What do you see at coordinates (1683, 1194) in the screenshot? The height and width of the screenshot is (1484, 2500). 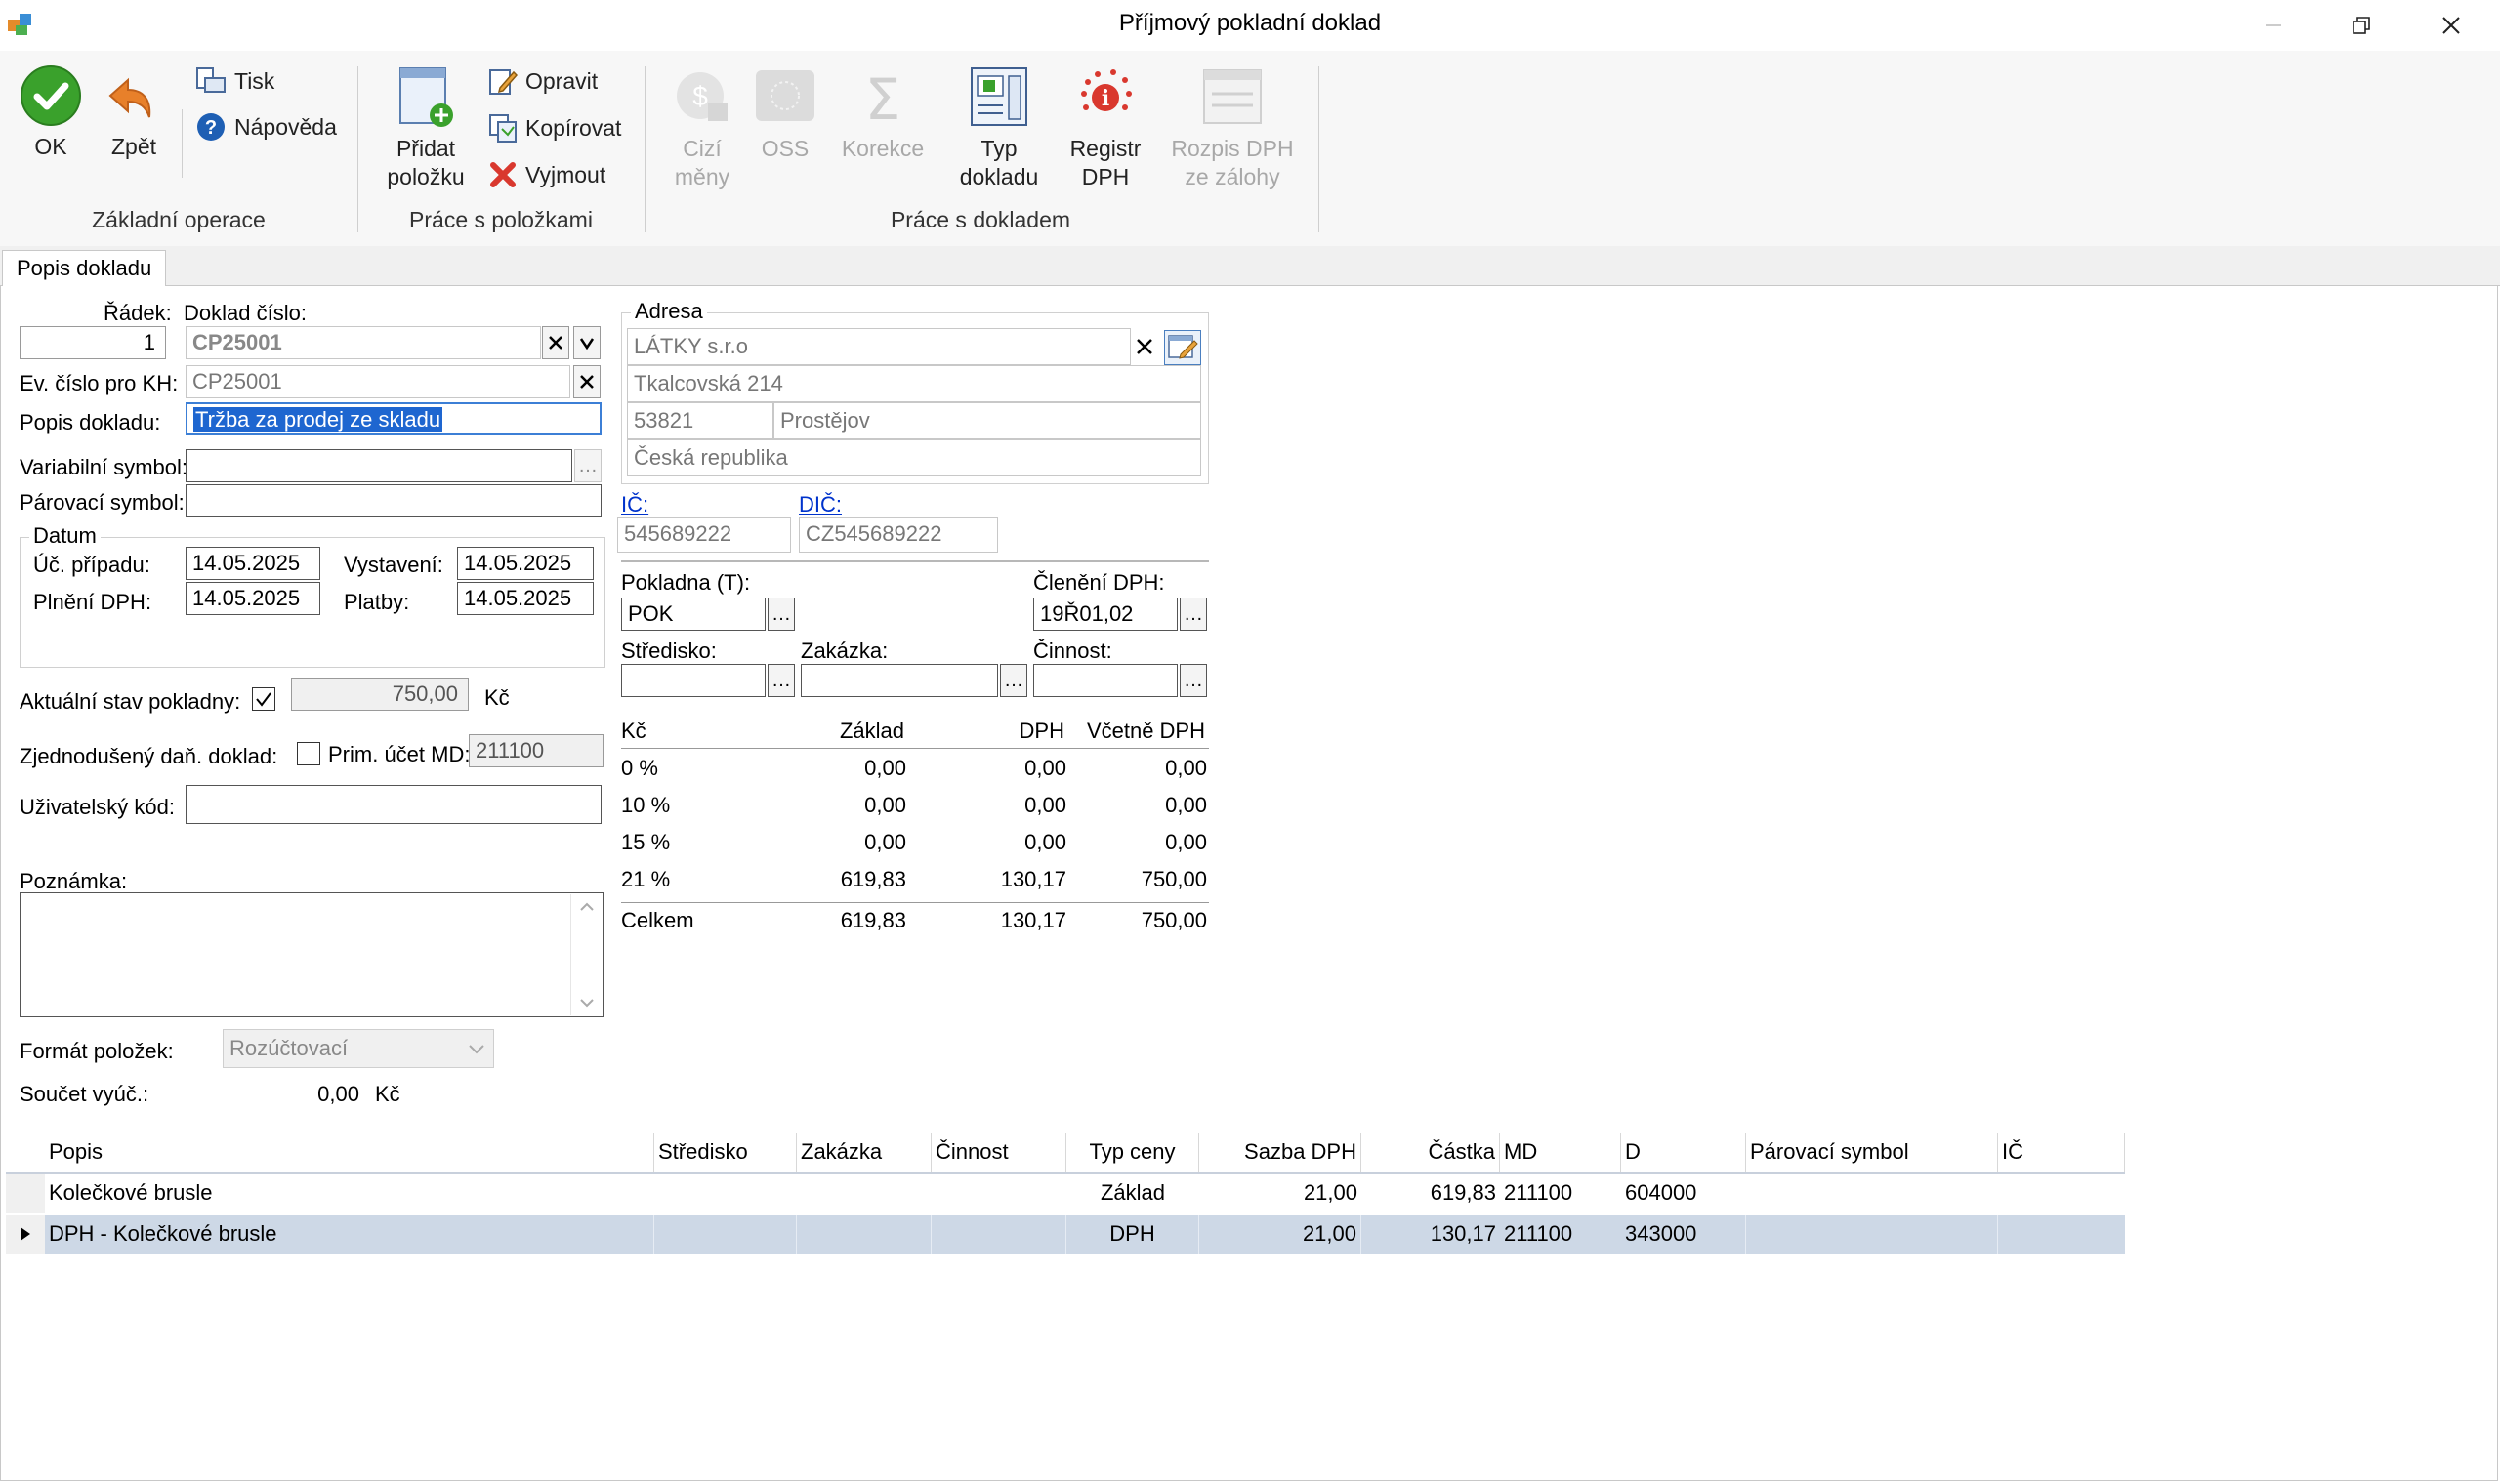 I see `cell-d: 604000` at bounding box center [1683, 1194].